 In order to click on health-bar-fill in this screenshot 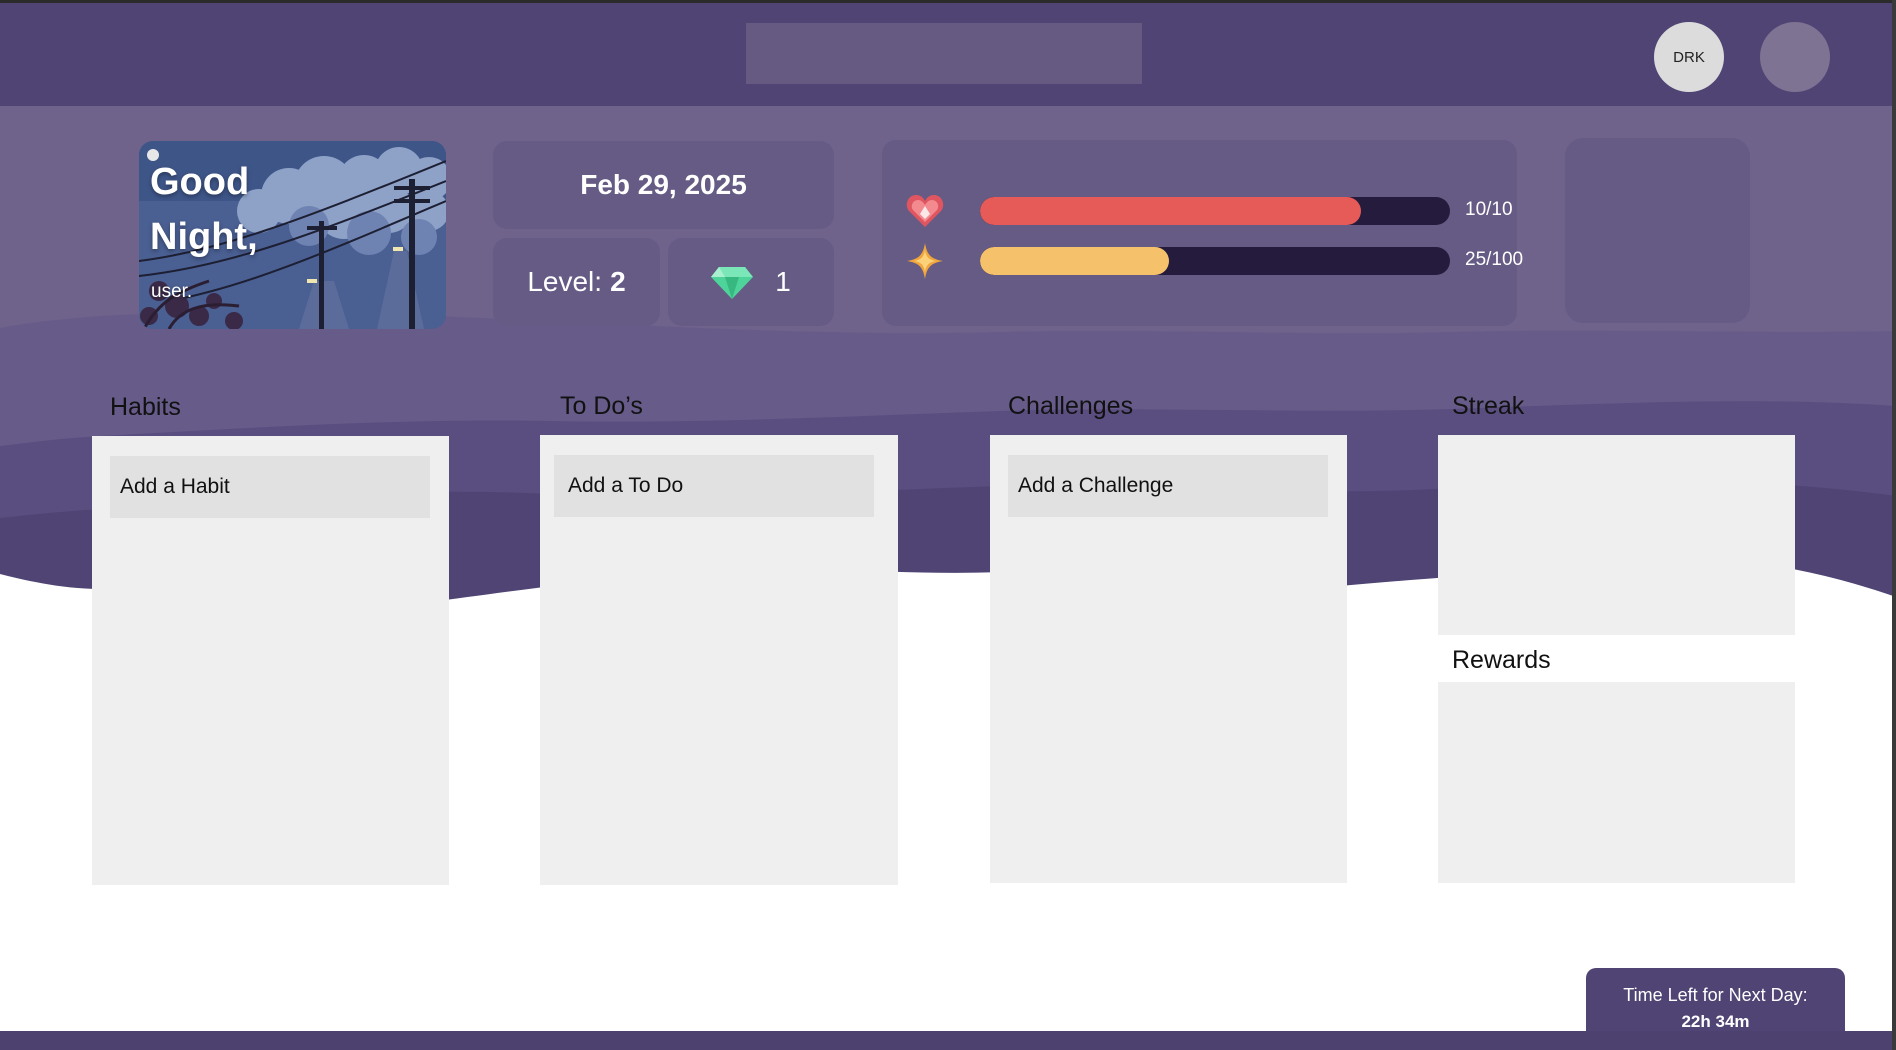, I will do `click(1170, 211)`.